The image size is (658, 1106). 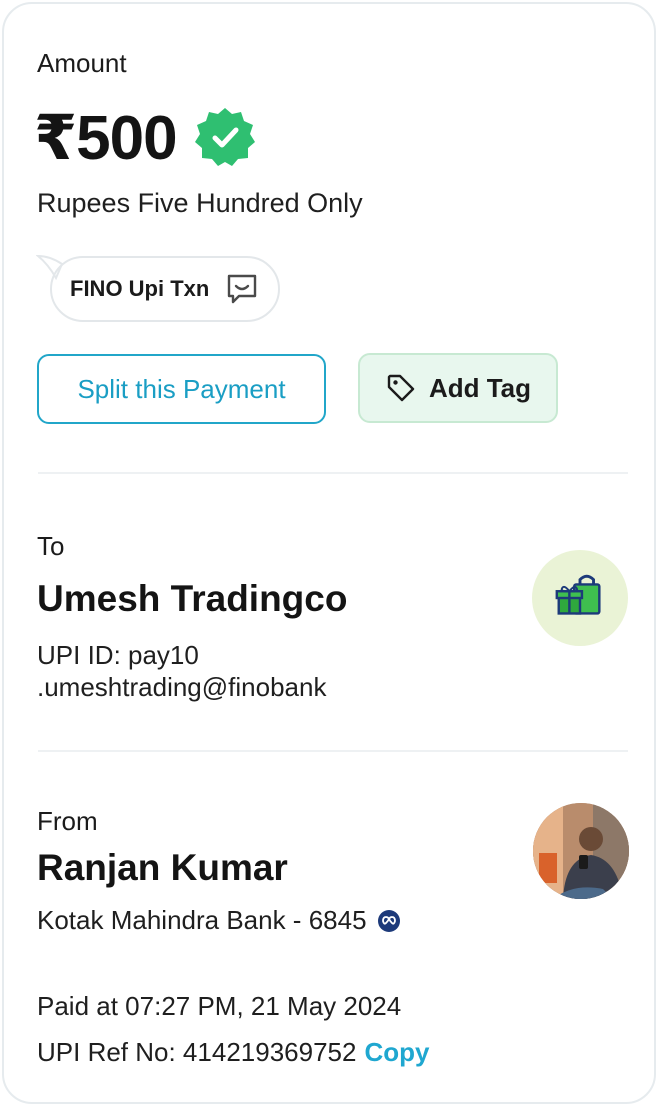 What do you see at coordinates (578, 594) in the screenshot?
I see `shopping-gift-icon` at bounding box center [578, 594].